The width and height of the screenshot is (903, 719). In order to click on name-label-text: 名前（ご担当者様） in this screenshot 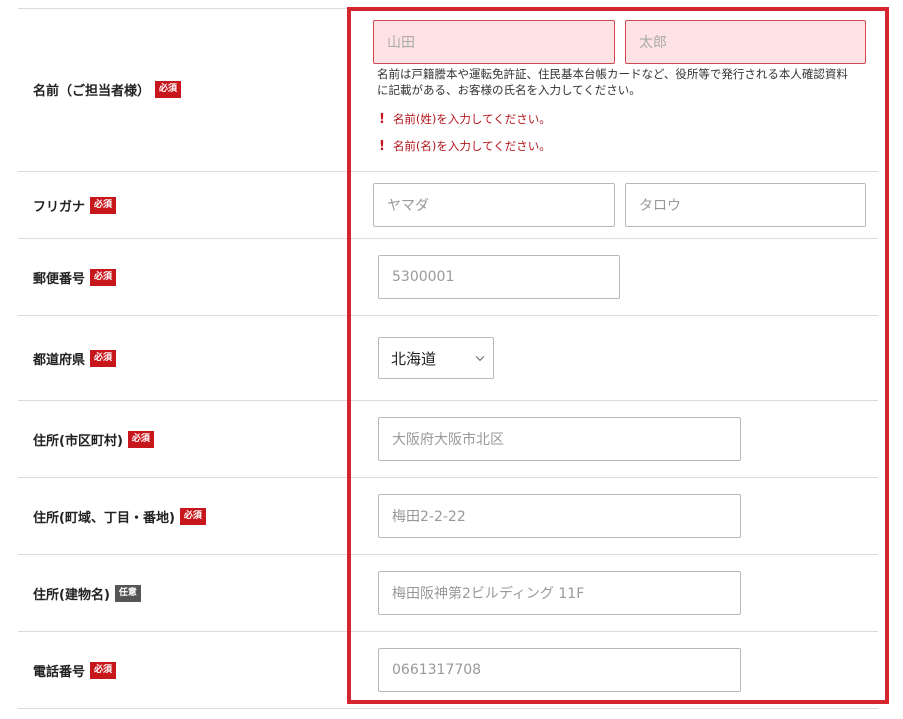, I will do `click(92, 91)`.